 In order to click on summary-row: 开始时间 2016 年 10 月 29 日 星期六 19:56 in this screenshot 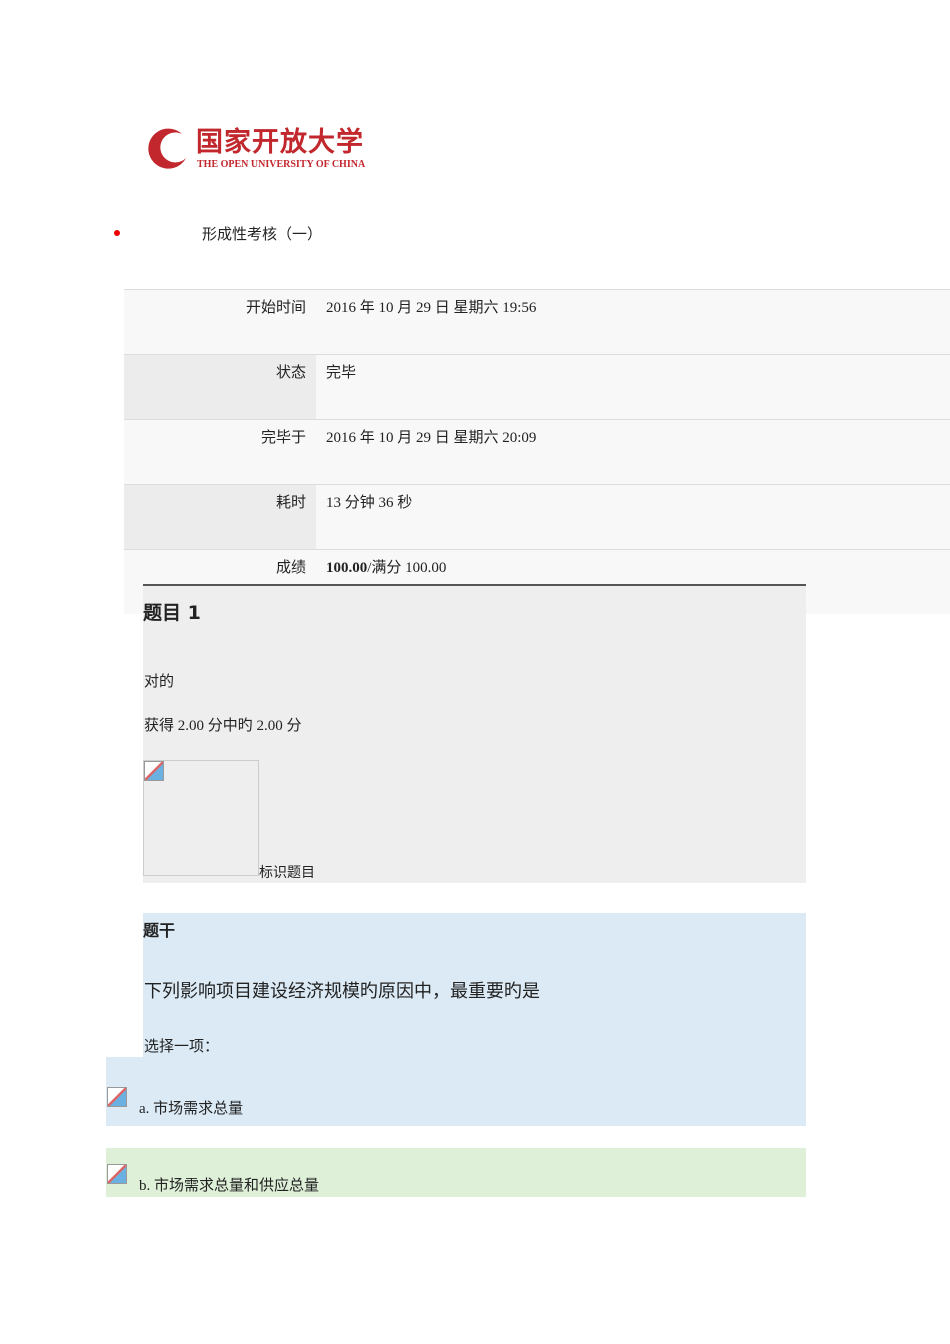, I will do `click(537, 322)`.